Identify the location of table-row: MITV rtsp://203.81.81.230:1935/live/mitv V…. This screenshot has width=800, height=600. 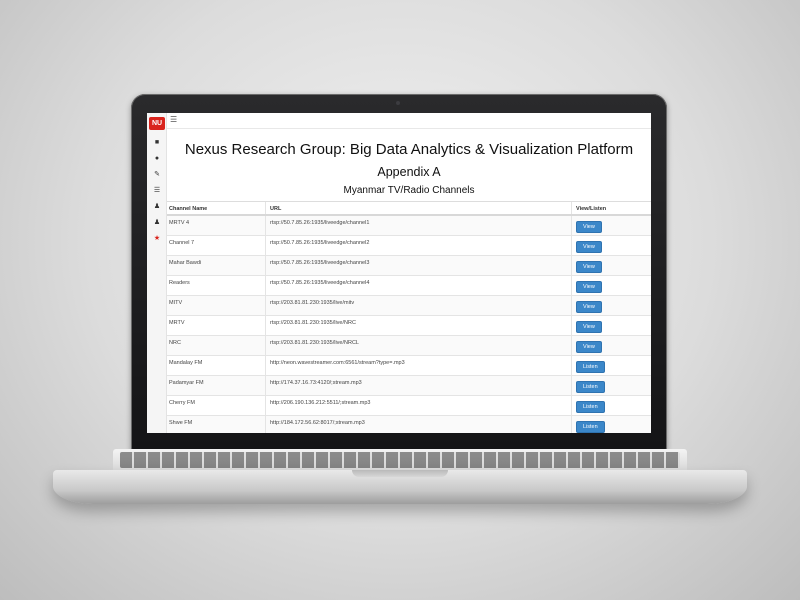
(409, 306).